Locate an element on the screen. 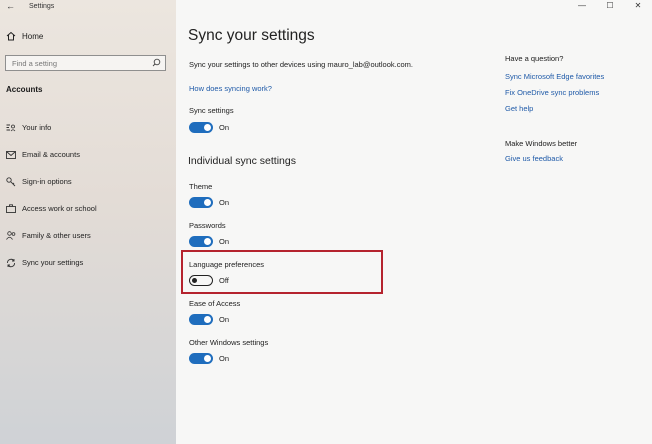  section-title: Accounts is located at coordinates (24, 89).